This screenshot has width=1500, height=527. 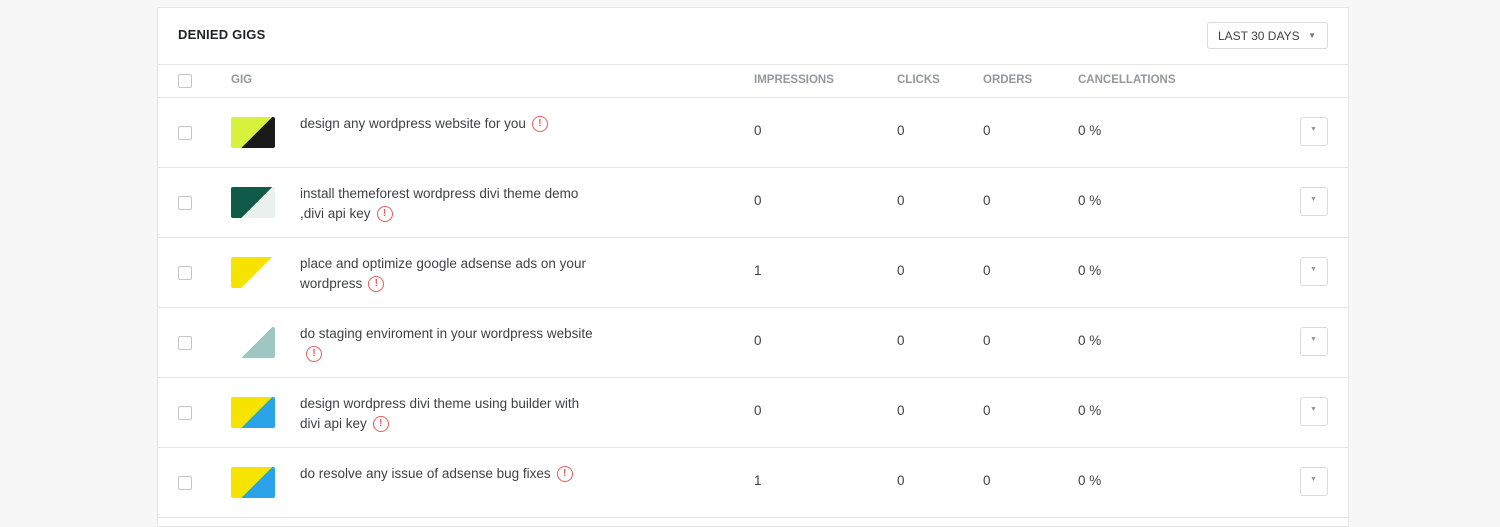 What do you see at coordinates (1259, 35) in the screenshot?
I see `date-range-label: LAST 30 DAYS` at bounding box center [1259, 35].